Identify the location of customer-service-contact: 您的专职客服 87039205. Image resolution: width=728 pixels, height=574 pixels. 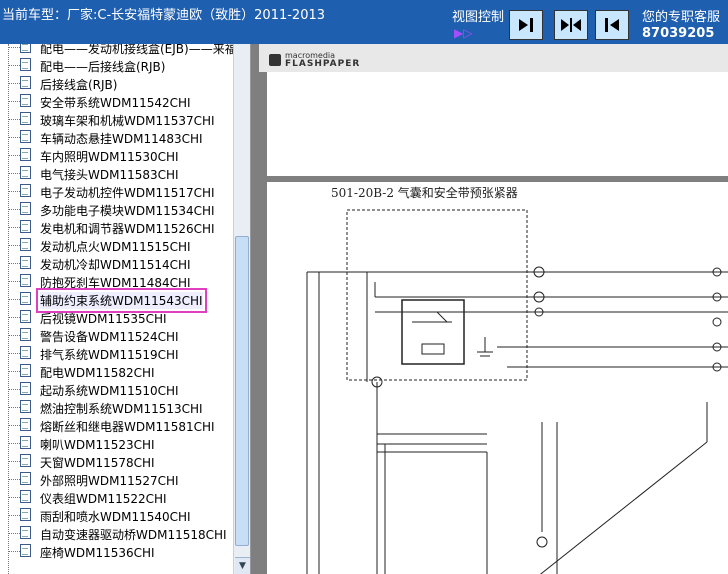
(681, 26).